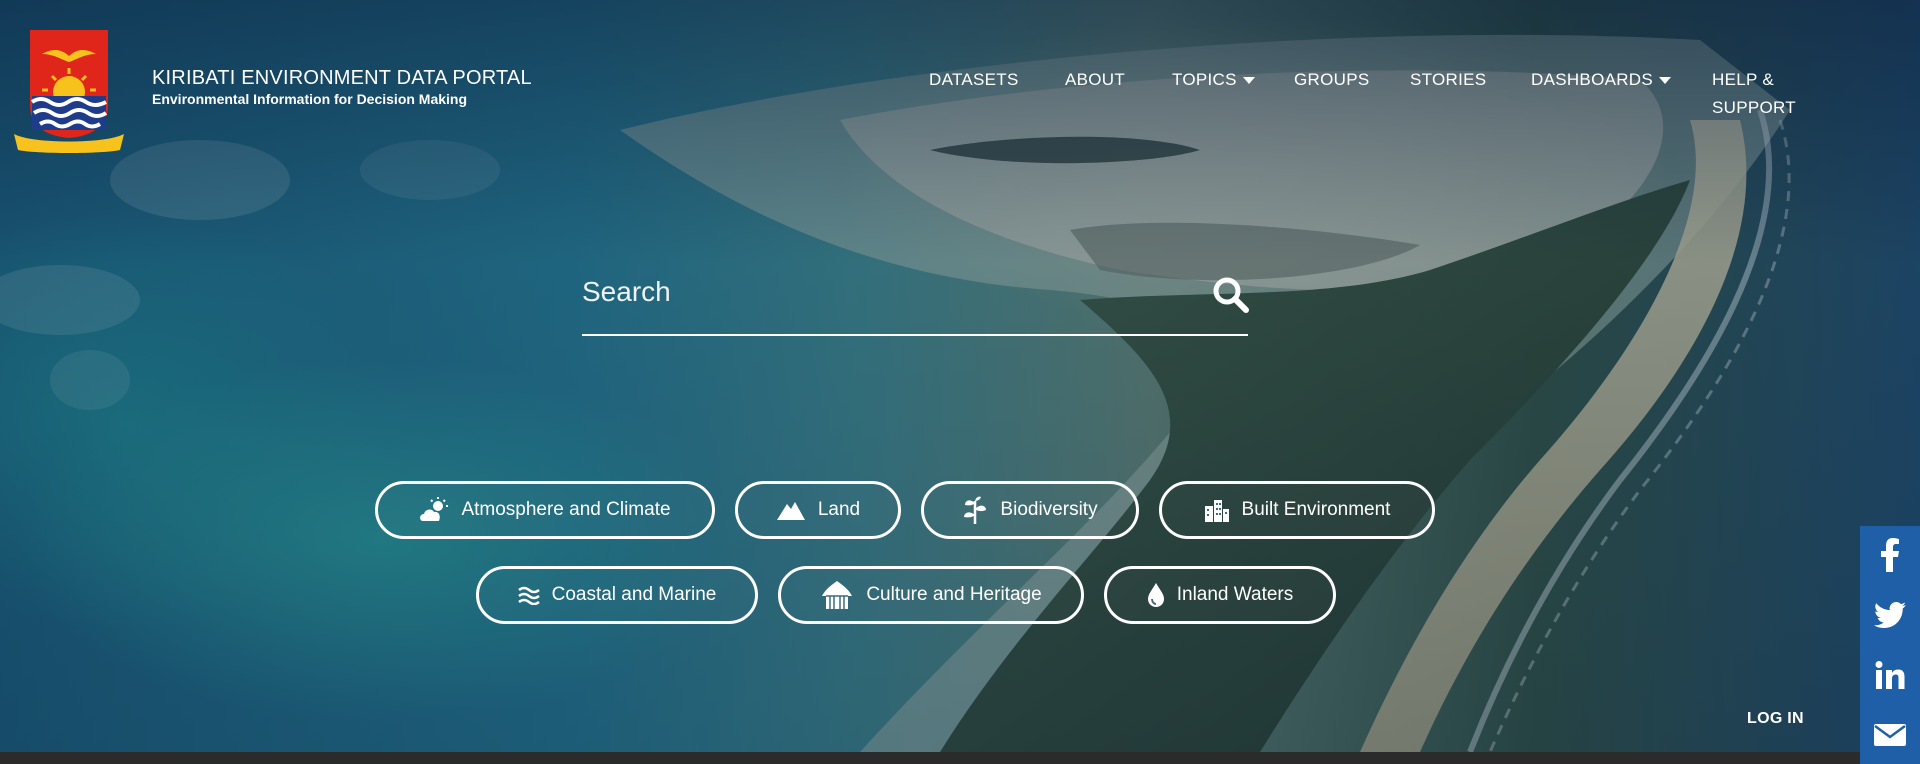 The height and width of the screenshot is (764, 1920). I want to click on topic-land: Land, so click(818, 510).